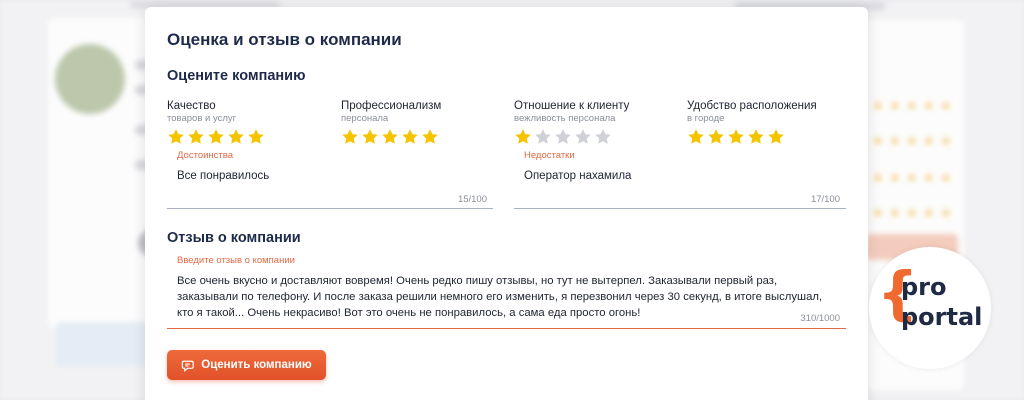  What do you see at coordinates (767, 123) in the screenshot?
I see `criterion-location: Удобство расположения в городе` at bounding box center [767, 123].